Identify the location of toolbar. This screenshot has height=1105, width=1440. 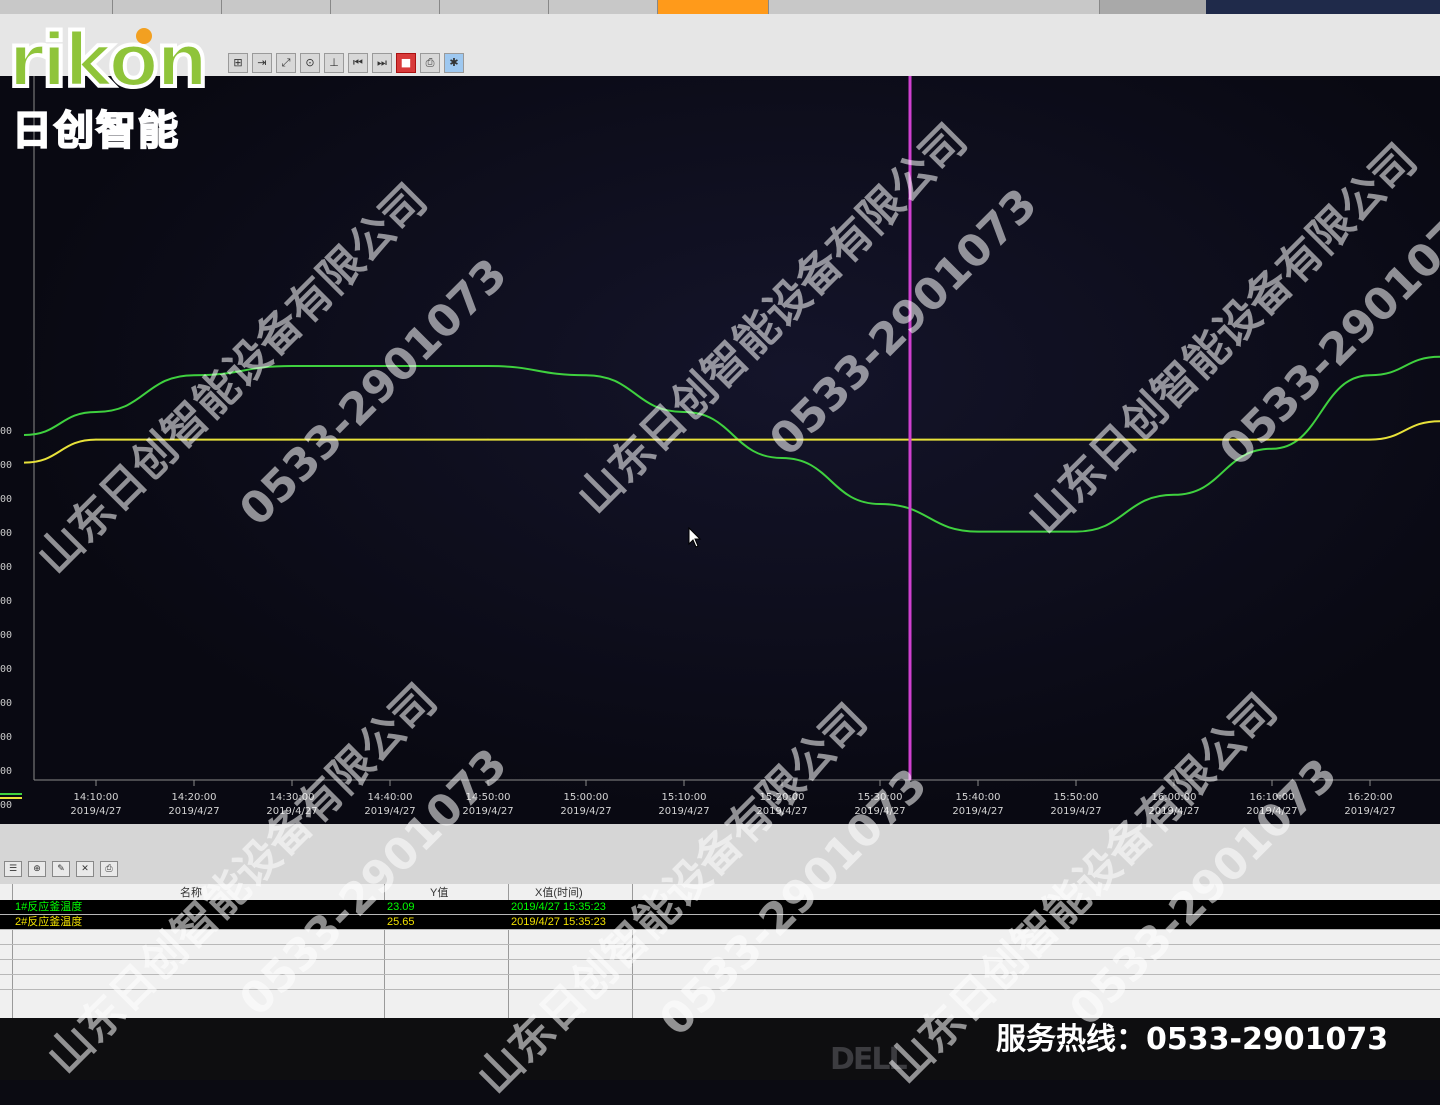
(720, 45).